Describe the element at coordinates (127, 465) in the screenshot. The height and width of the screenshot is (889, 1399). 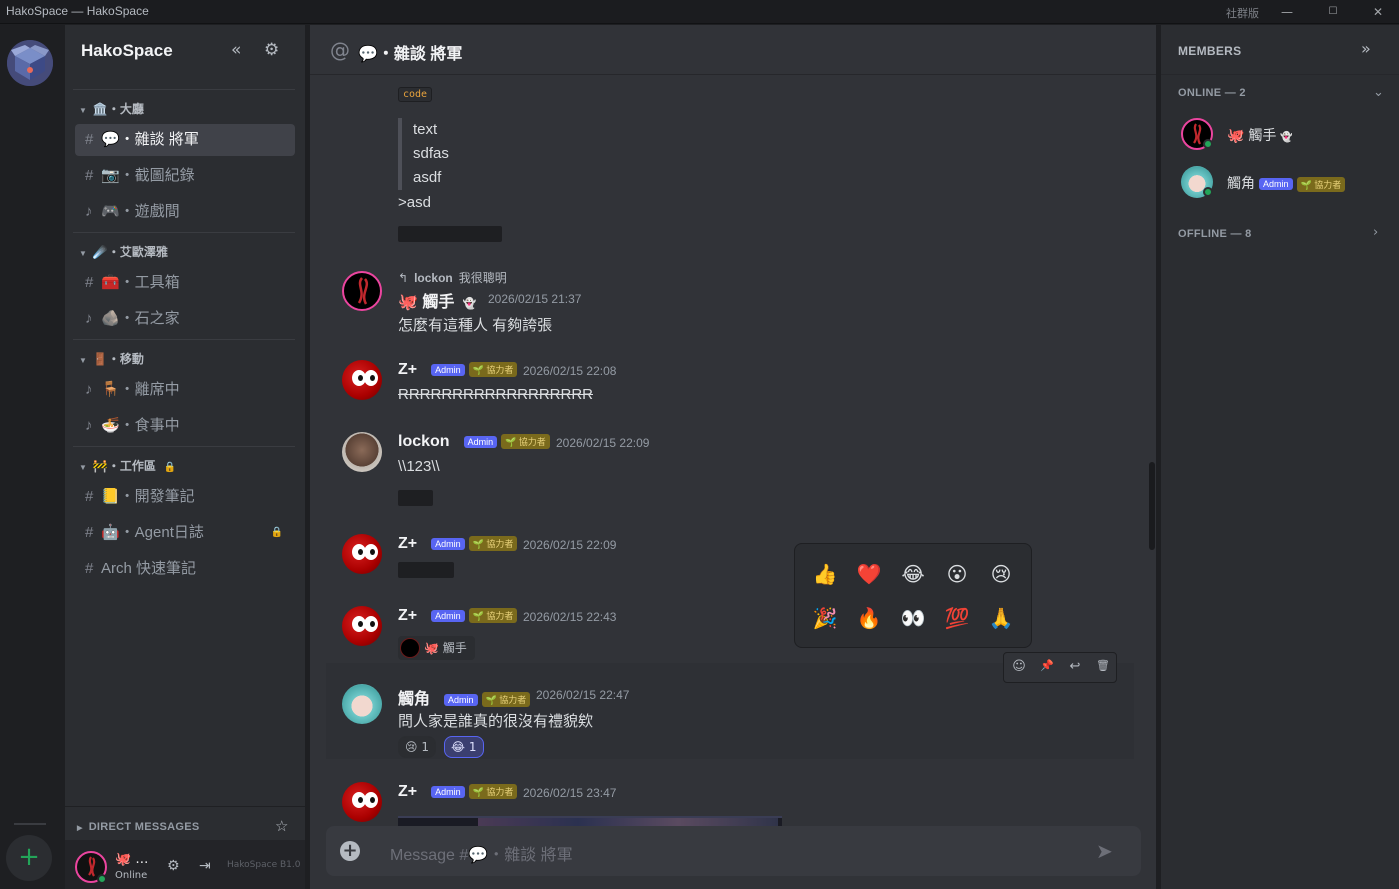
I see `category-workspace: ▼ 🚧・工作區 🔒` at that location.